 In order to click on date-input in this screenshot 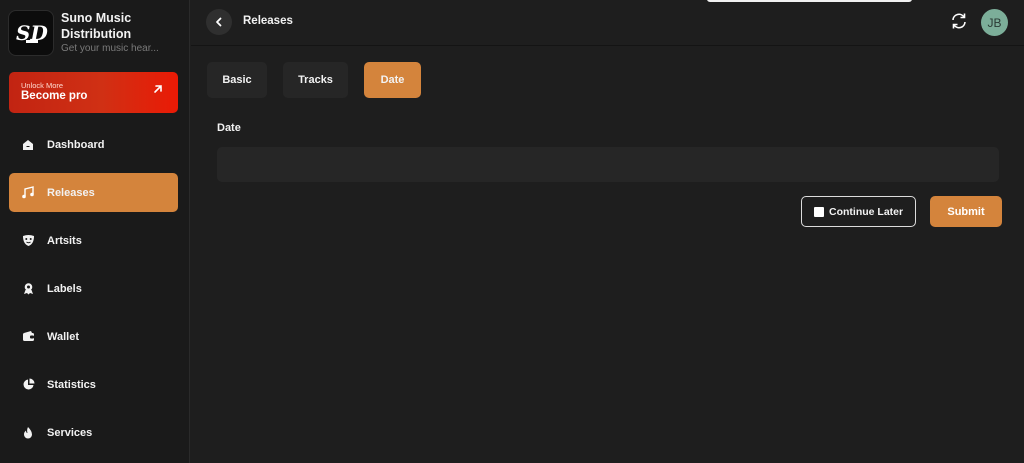, I will do `click(608, 164)`.